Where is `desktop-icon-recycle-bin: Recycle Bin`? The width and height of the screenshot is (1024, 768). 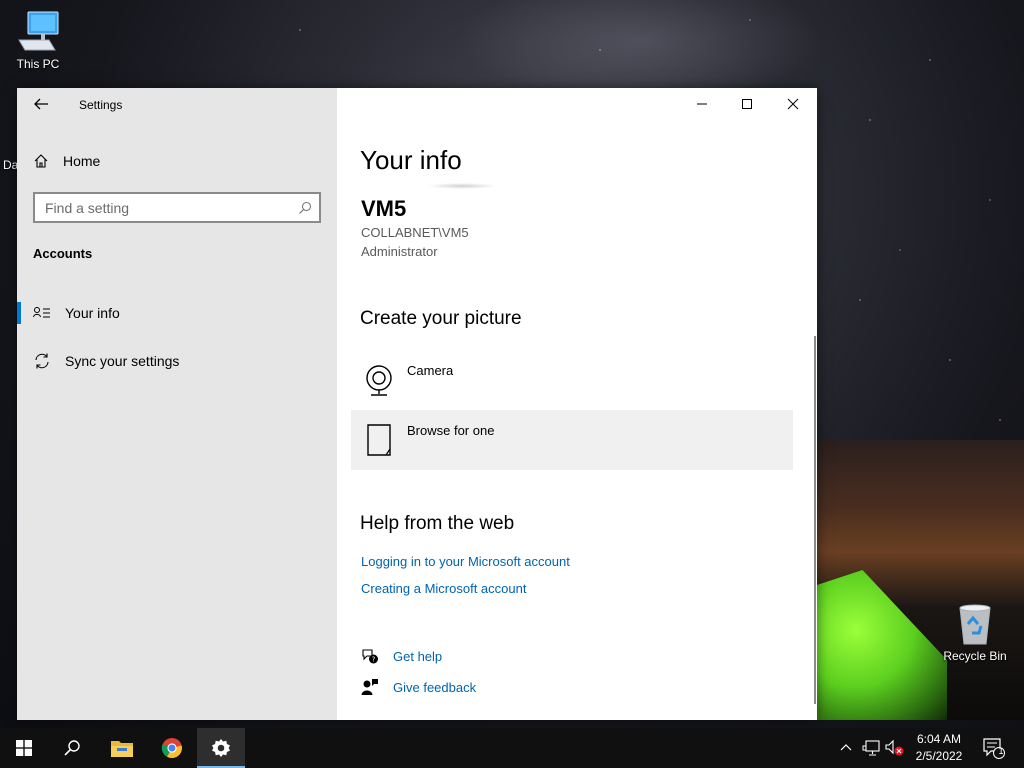
desktop-icon-recycle-bin: Recycle Bin is located at coordinates (975, 632).